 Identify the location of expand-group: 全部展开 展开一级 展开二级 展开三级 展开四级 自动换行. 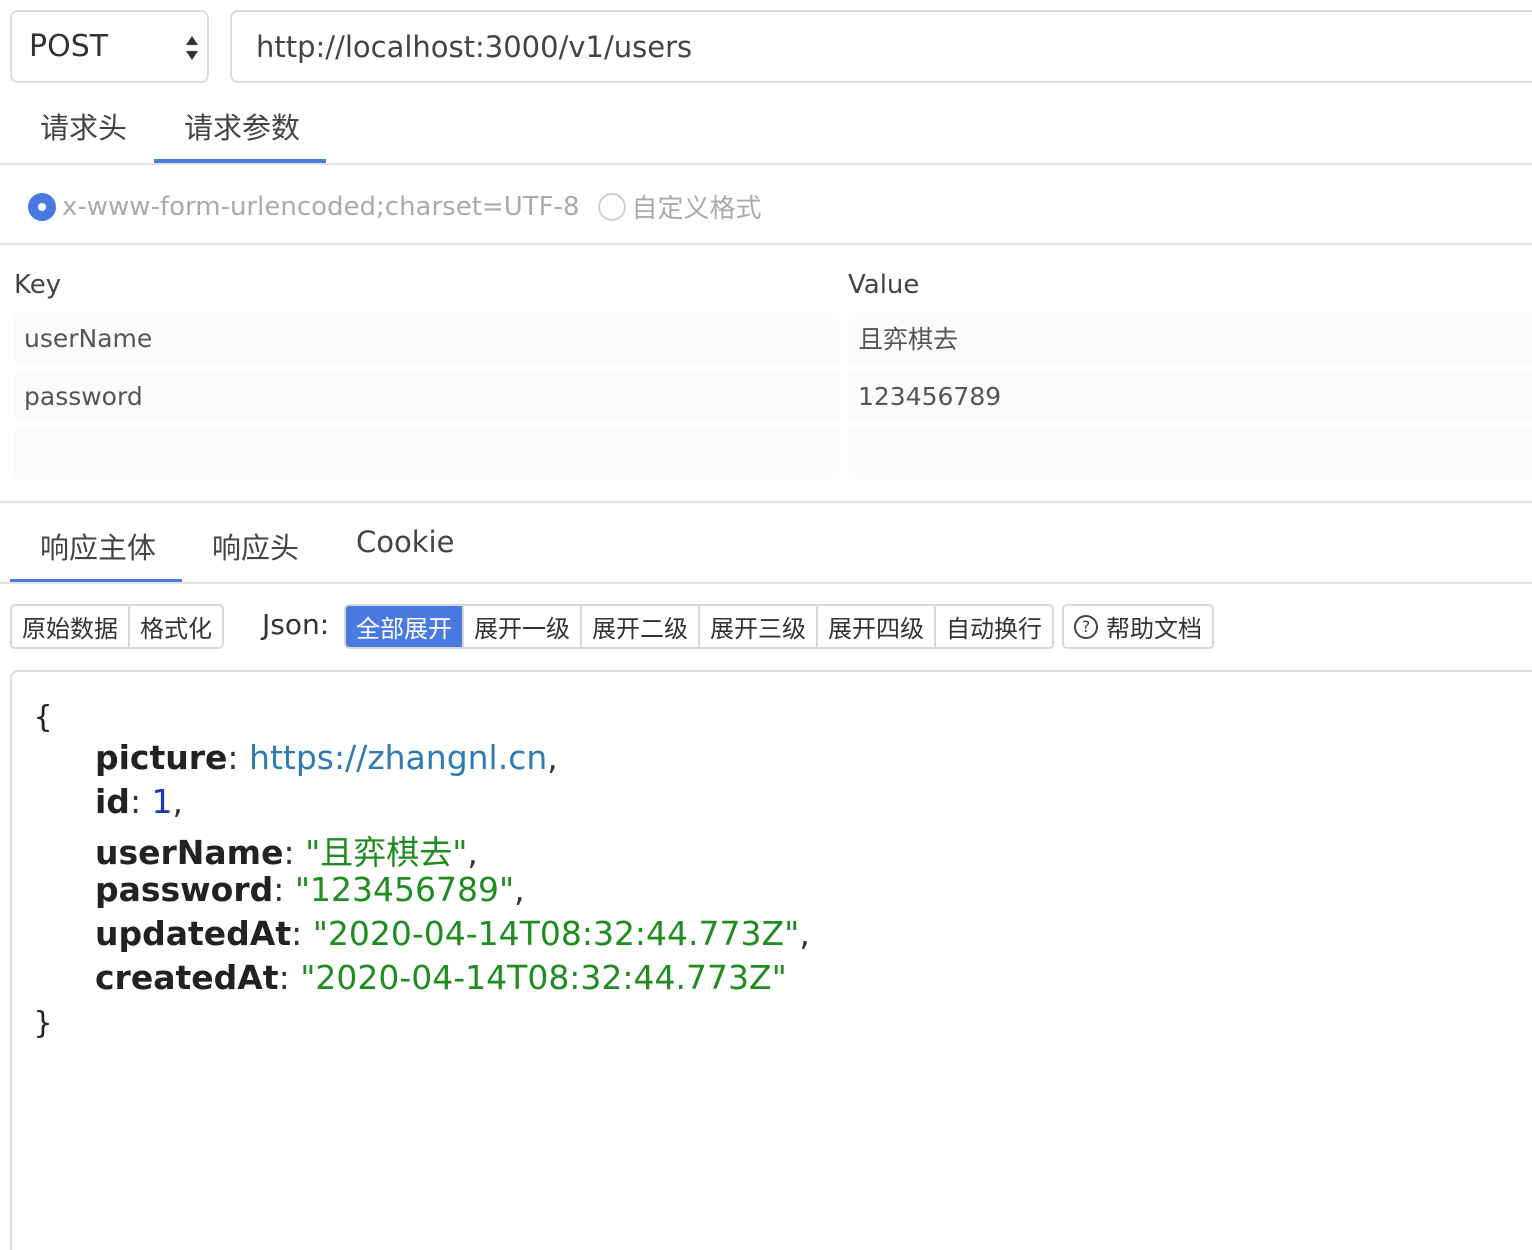
(699, 626).